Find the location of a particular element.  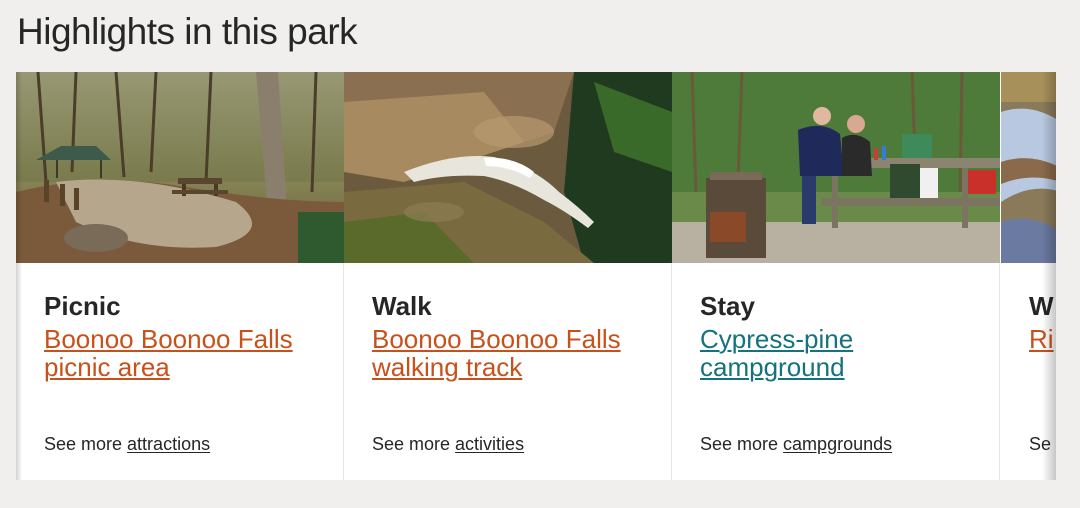

campground-photo is located at coordinates (836, 167).